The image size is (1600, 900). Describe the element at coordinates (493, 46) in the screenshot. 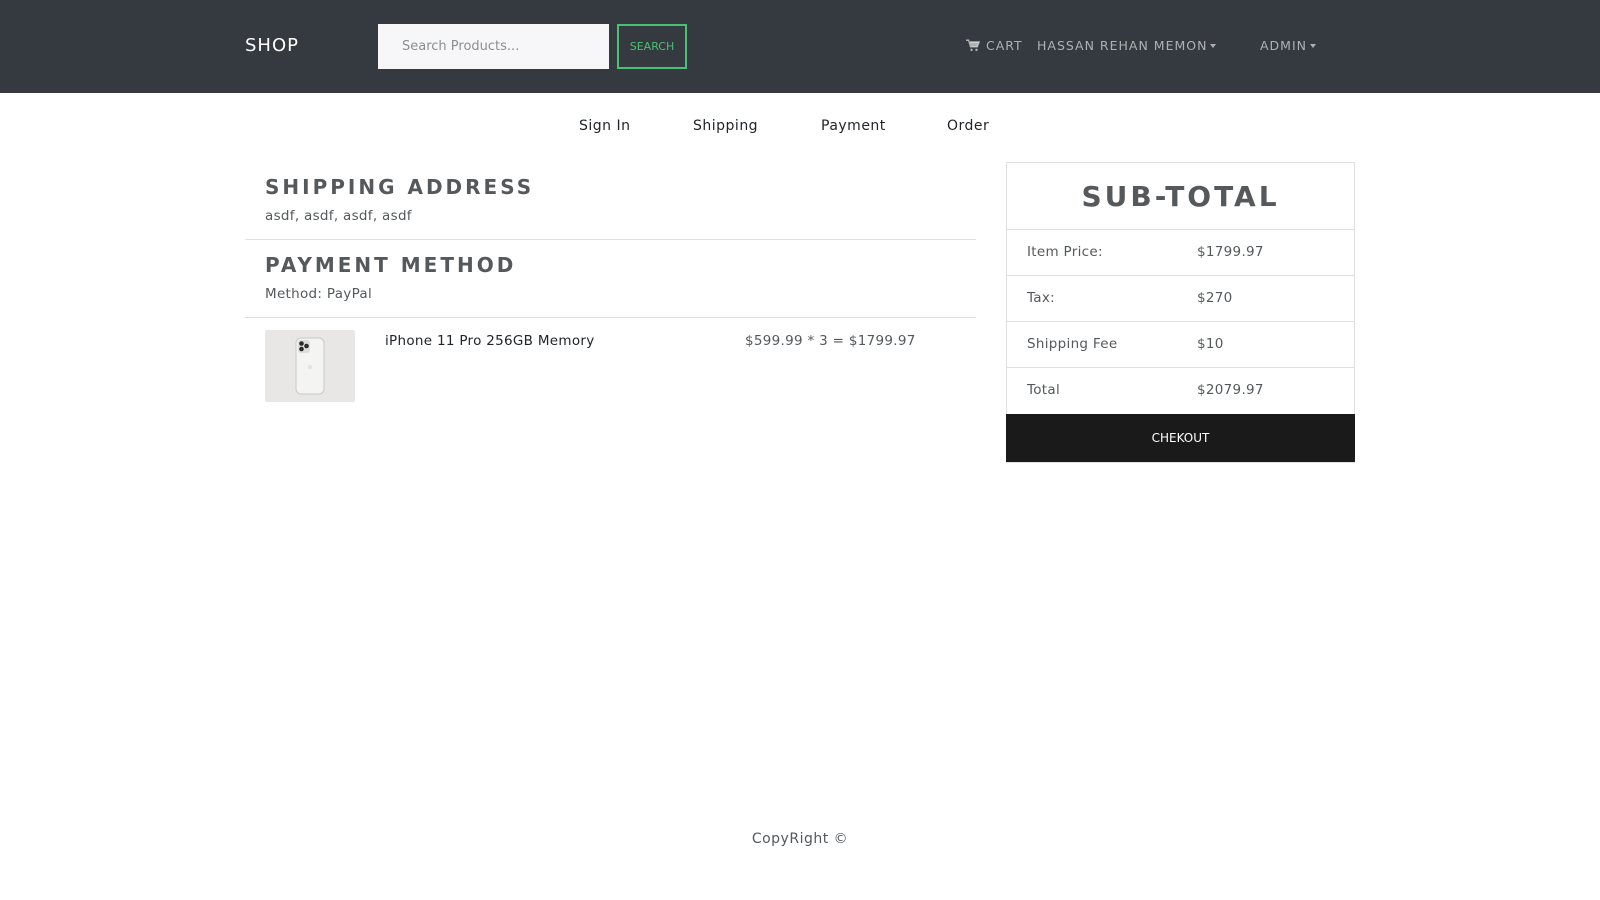

I see `search-input` at that location.